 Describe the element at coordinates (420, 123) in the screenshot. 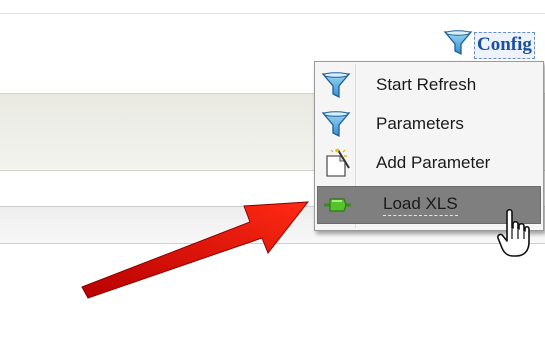

I see `menu-item-label: Parameters` at that location.